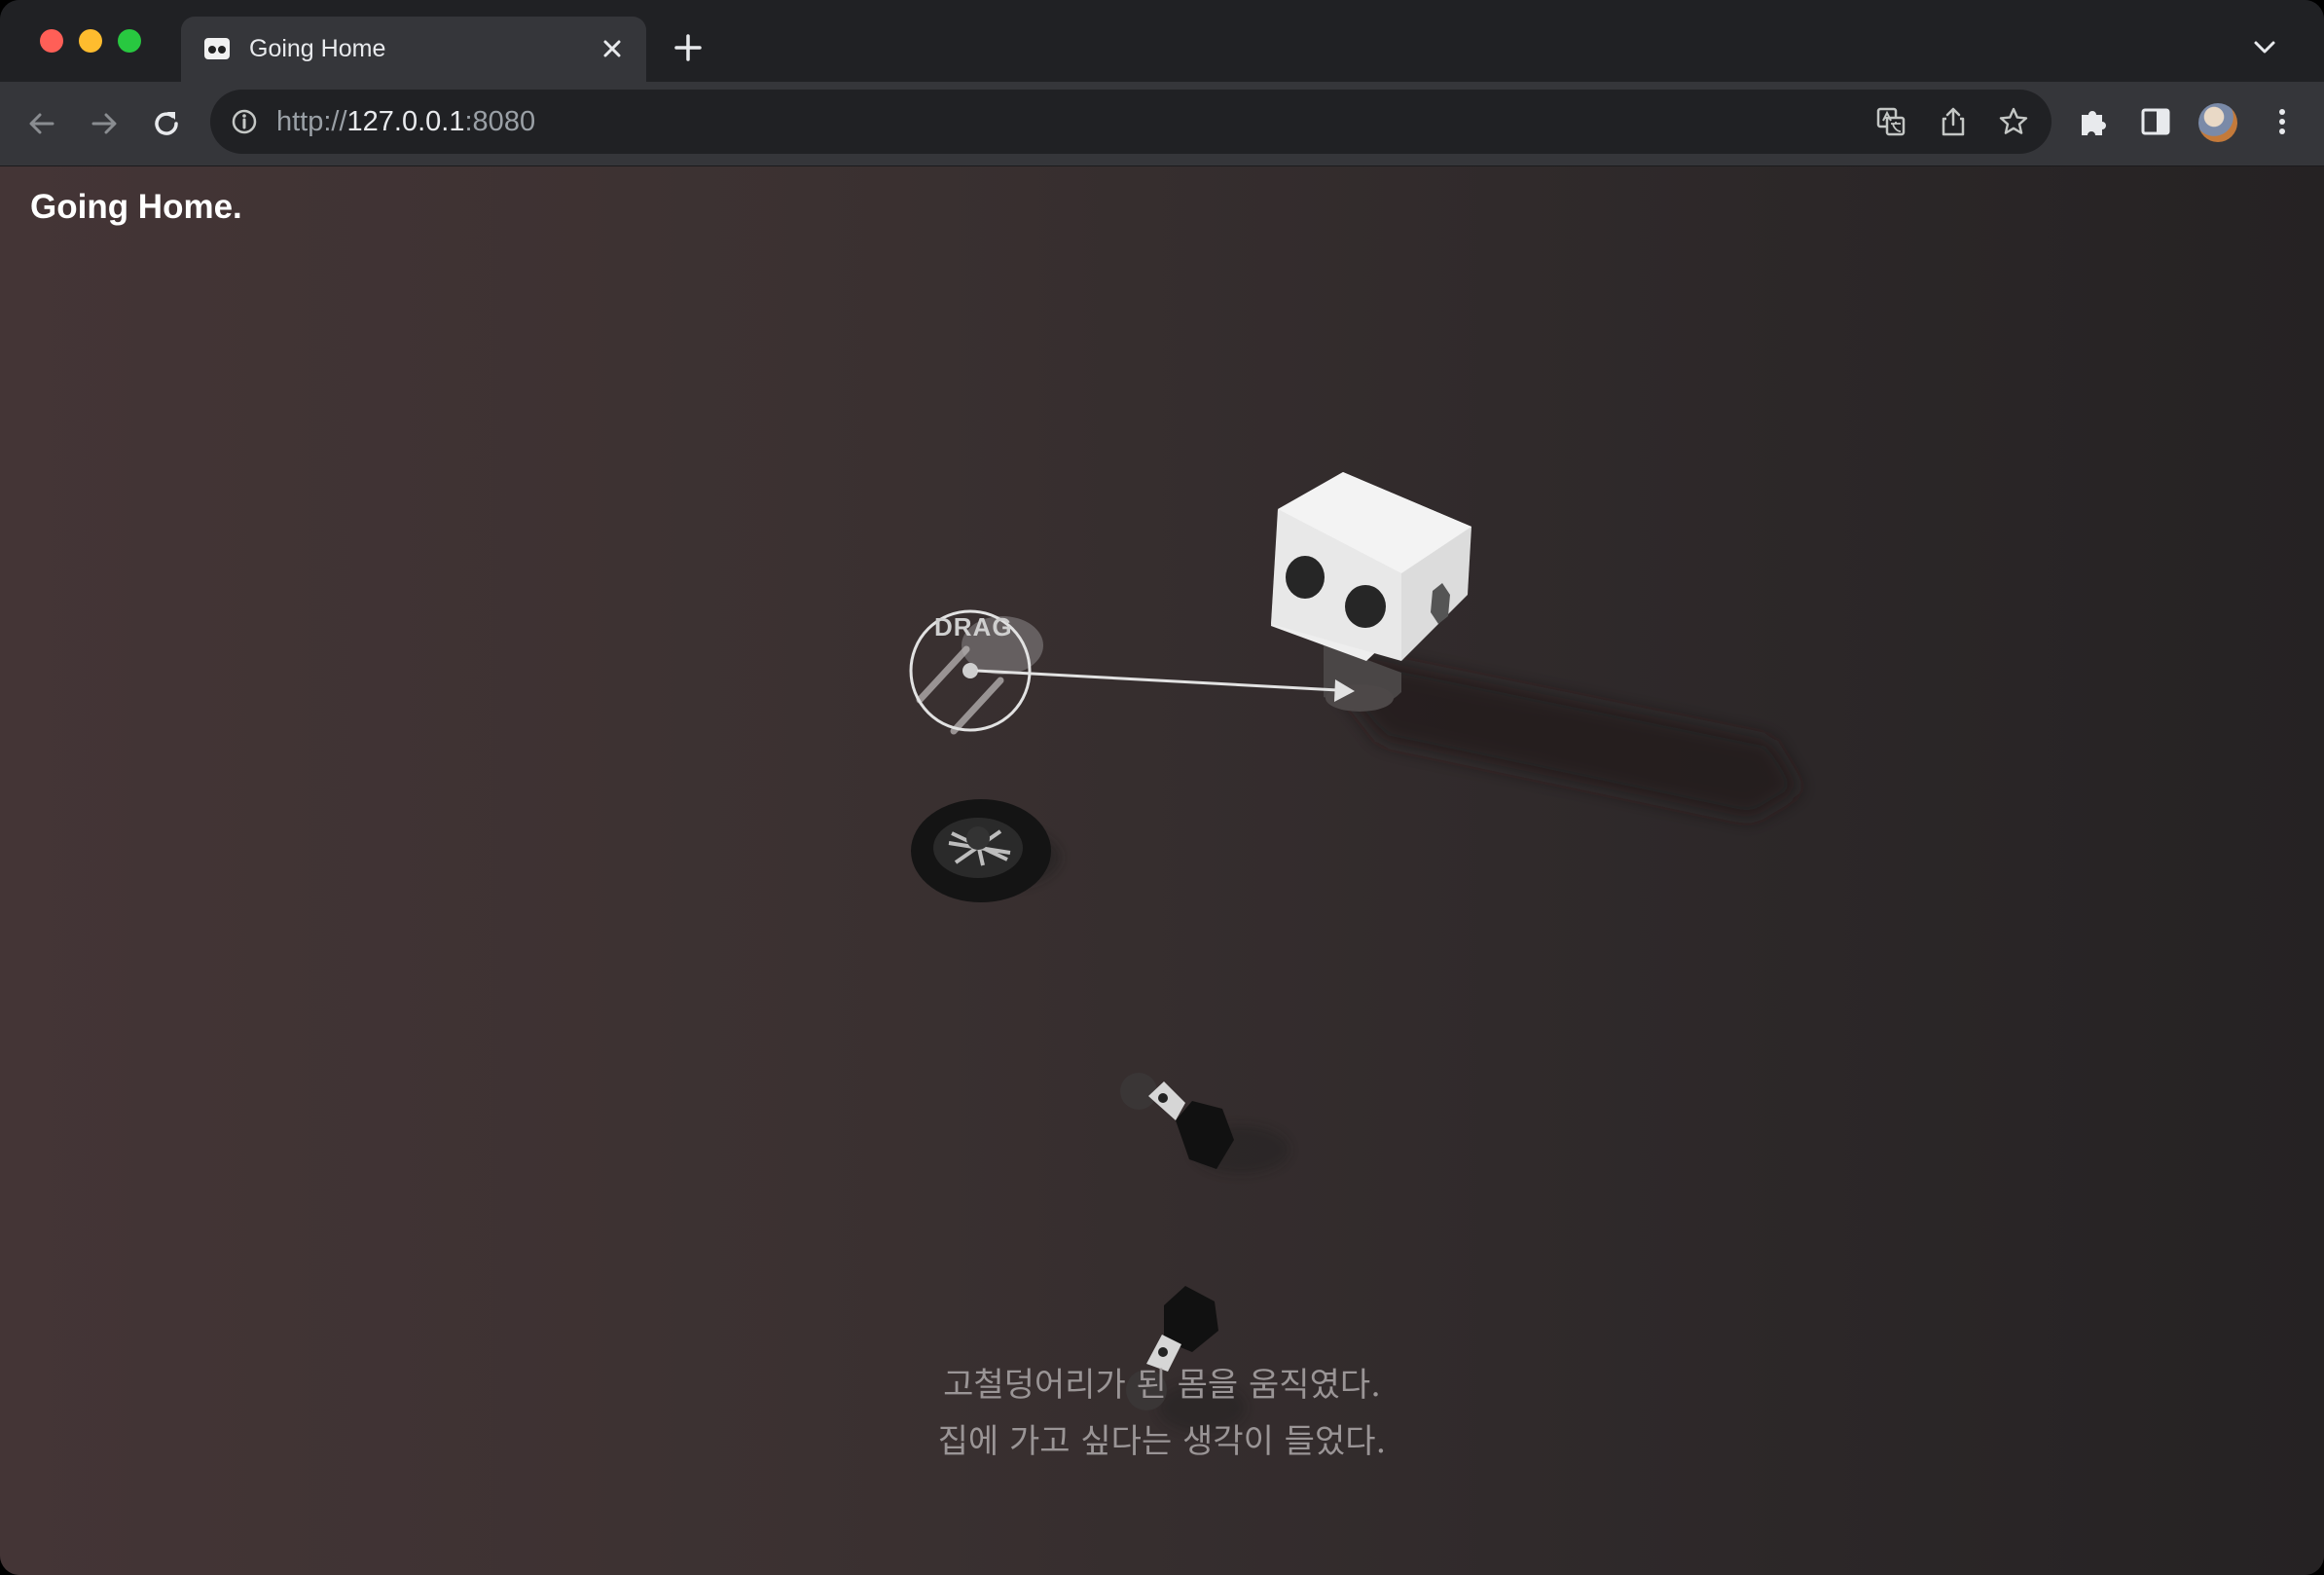  What do you see at coordinates (500, 122) in the screenshot?
I see `url-port: :8080` at bounding box center [500, 122].